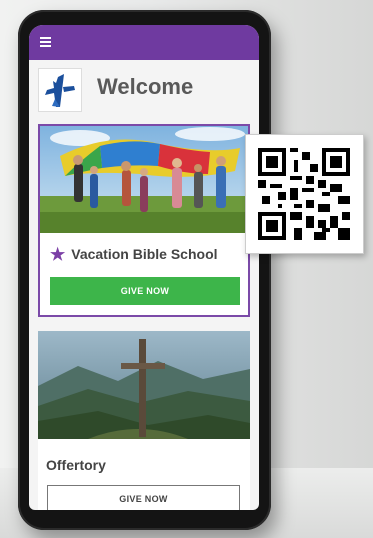 Image resolution: width=373 pixels, height=538 pixels. I want to click on welcome-section: Welcome, so click(144, 90).